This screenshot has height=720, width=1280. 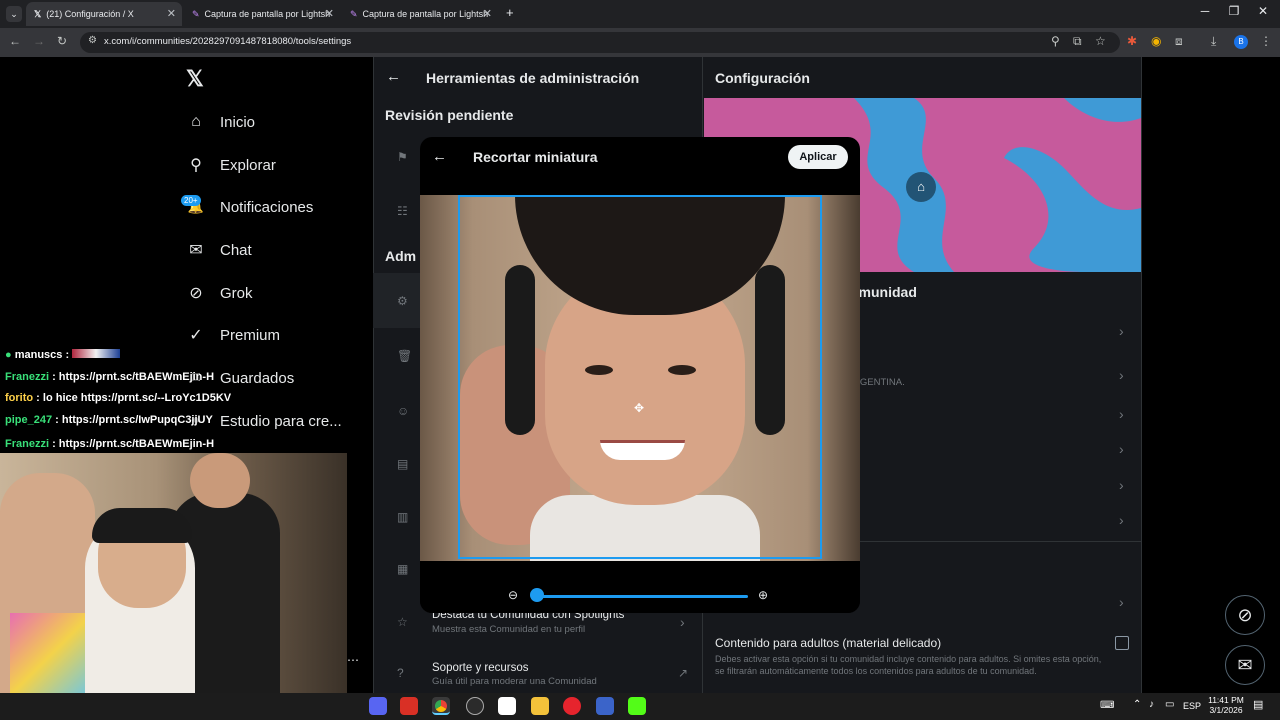 I want to click on more-options-icon: ⋯, so click(x=353, y=660).